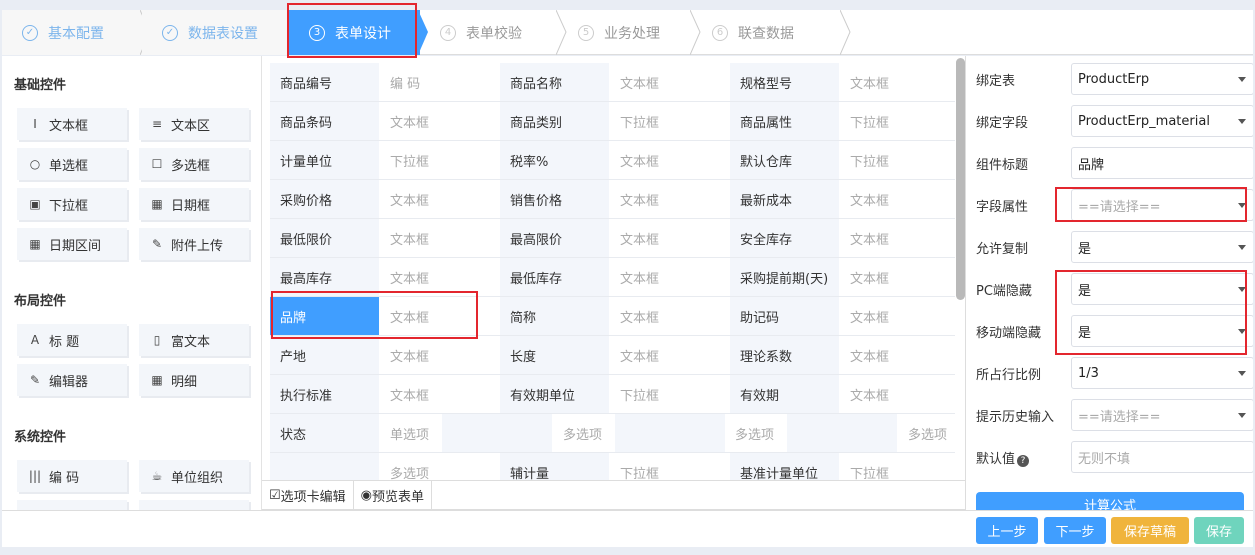  Describe the element at coordinates (960, 179) in the screenshot. I see `scrollbar` at that location.